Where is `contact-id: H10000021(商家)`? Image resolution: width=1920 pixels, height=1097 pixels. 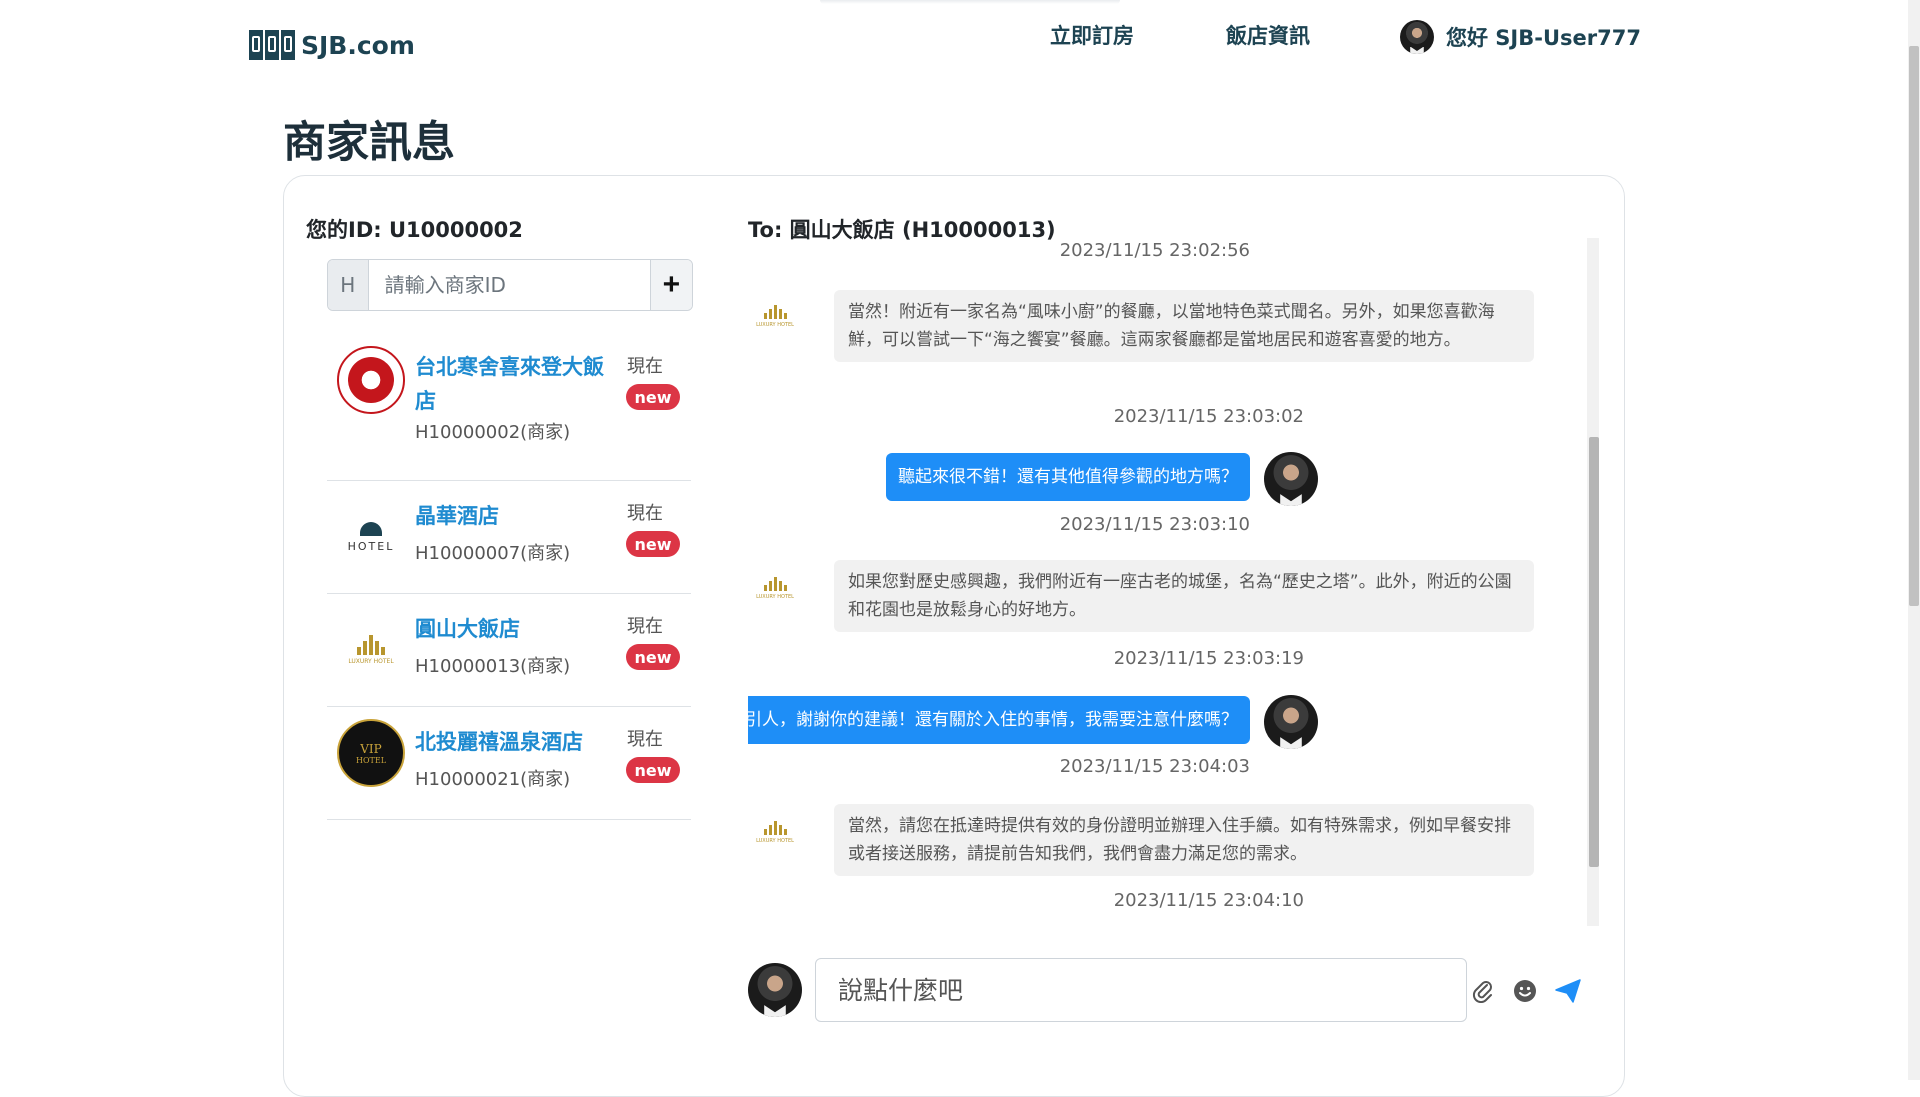 contact-id: H10000021(商家) is located at coordinates (493, 779).